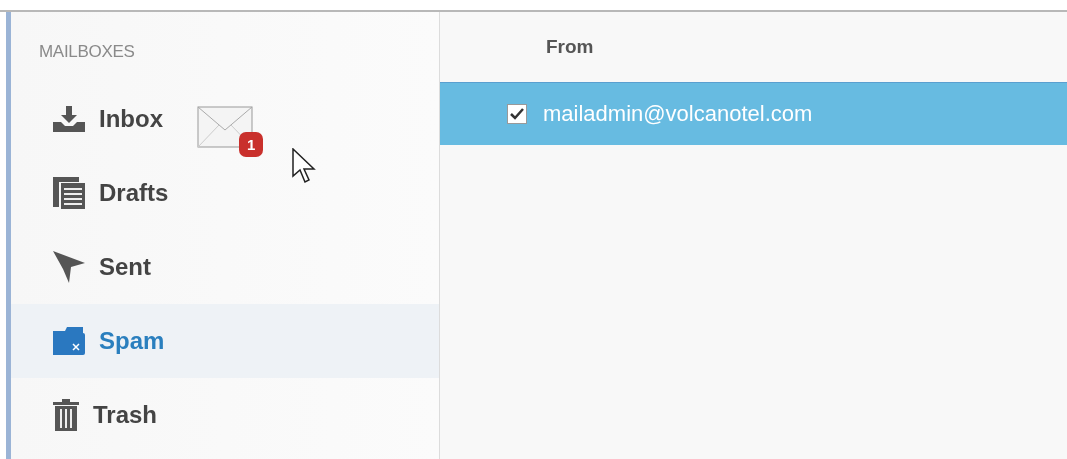  Describe the element at coordinates (105, 415) in the screenshot. I see `mailbox-item: Trash` at that location.